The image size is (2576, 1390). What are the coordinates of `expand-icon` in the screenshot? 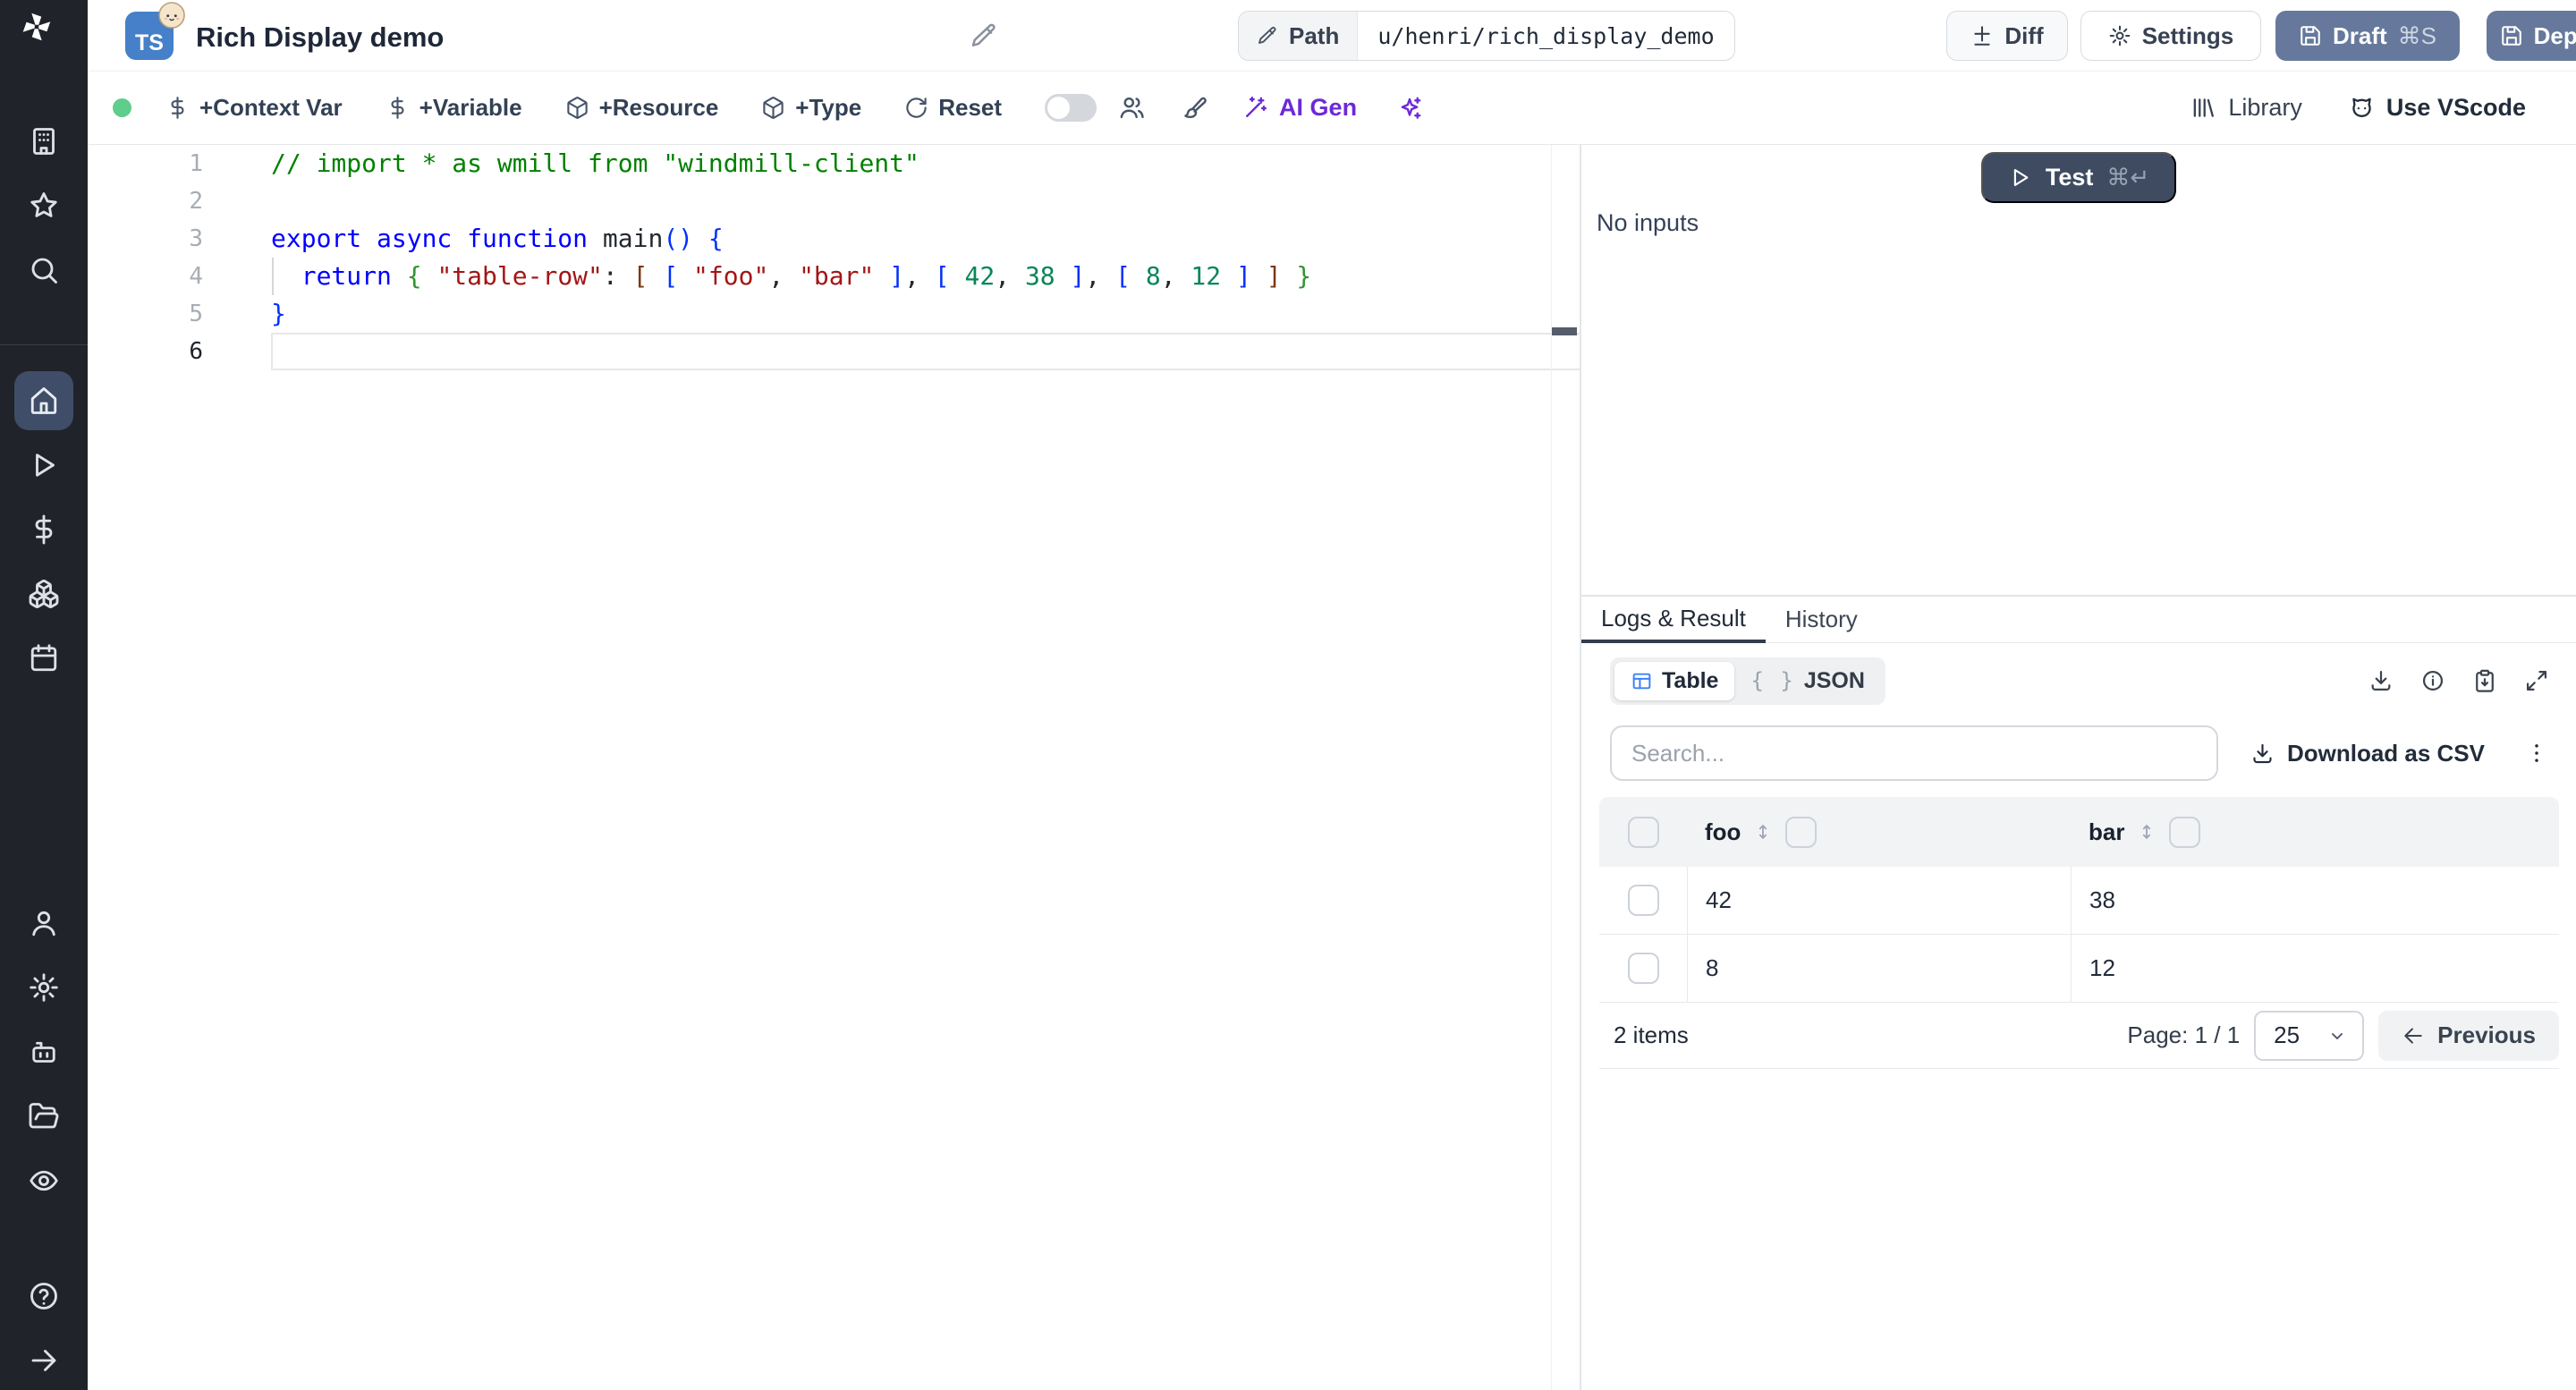 It's located at (2536, 680).